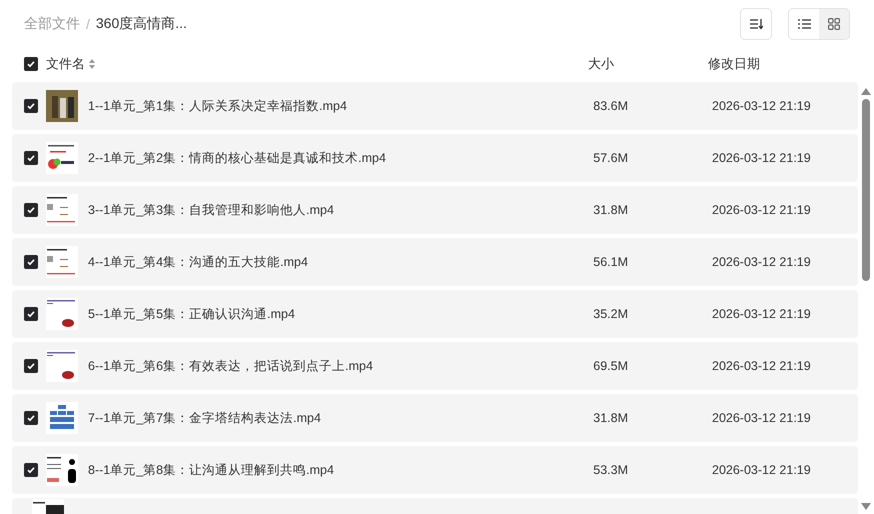  Describe the element at coordinates (333, 470) in the screenshot. I see `file-name: 8--1单元_第8集：让沟通从理解到共鸣.mp4` at that location.